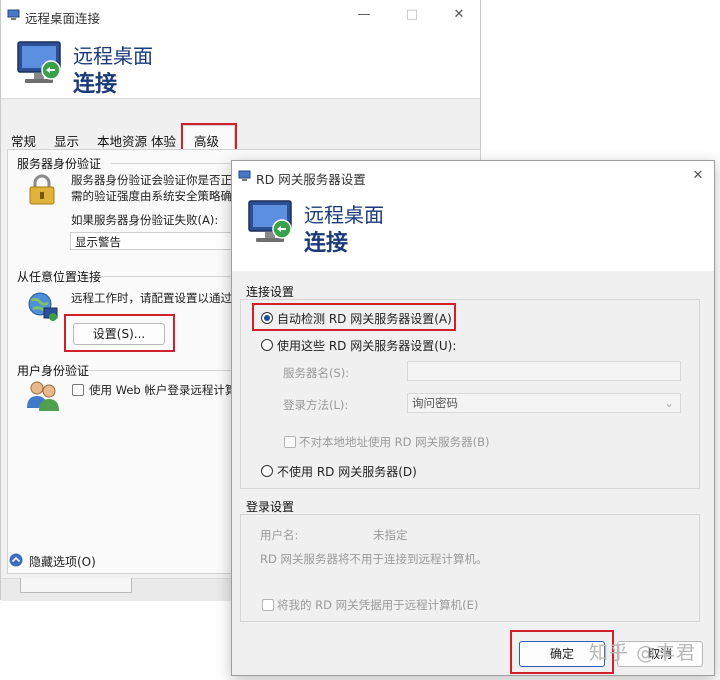  What do you see at coordinates (267, 318) in the screenshot?
I see `auto-detect-radio` at bounding box center [267, 318].